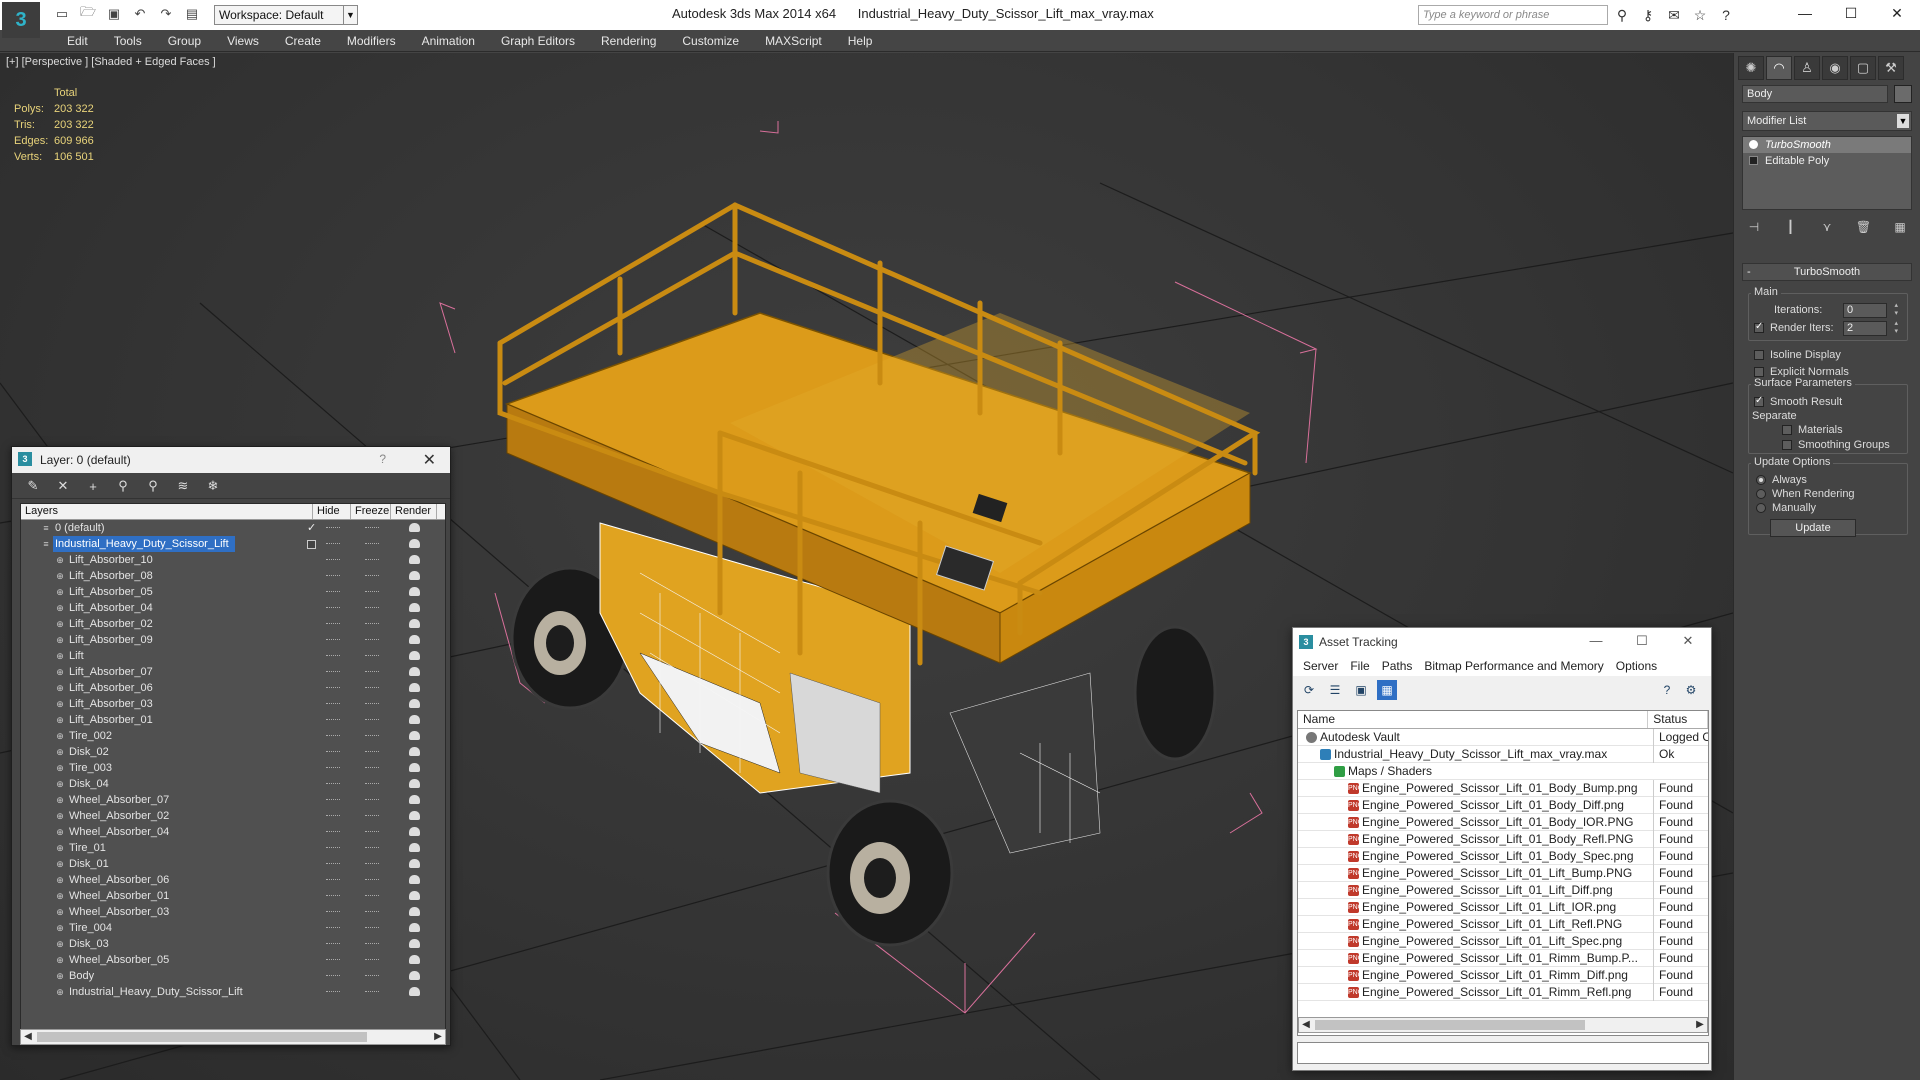 This screenshot has width=1920, height=1080. Describe the element at coordinates (1891, 68) in the screenshot. I see `utilities-tab-icon: ⚒` at that location.